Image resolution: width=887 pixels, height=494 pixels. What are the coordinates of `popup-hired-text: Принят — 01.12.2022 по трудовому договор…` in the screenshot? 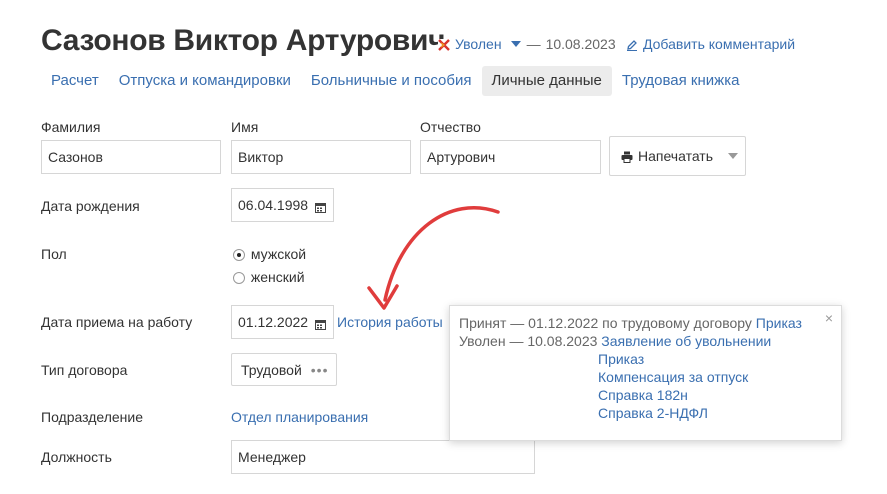 It's located at (605, 323).